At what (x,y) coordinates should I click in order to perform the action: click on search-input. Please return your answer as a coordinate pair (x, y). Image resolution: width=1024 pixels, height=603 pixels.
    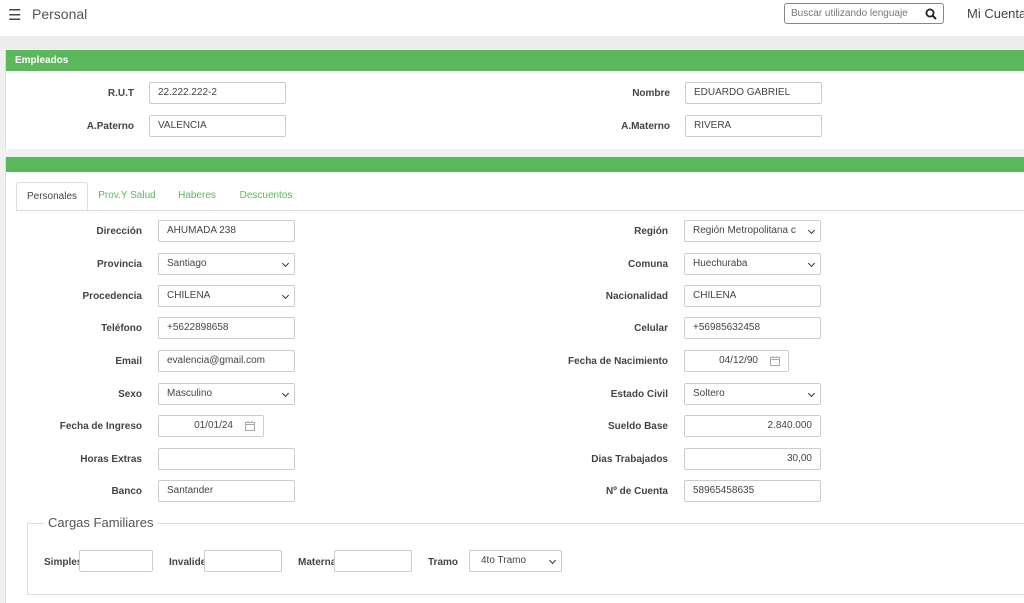
    Looking at the image, I should click on (854, 13).